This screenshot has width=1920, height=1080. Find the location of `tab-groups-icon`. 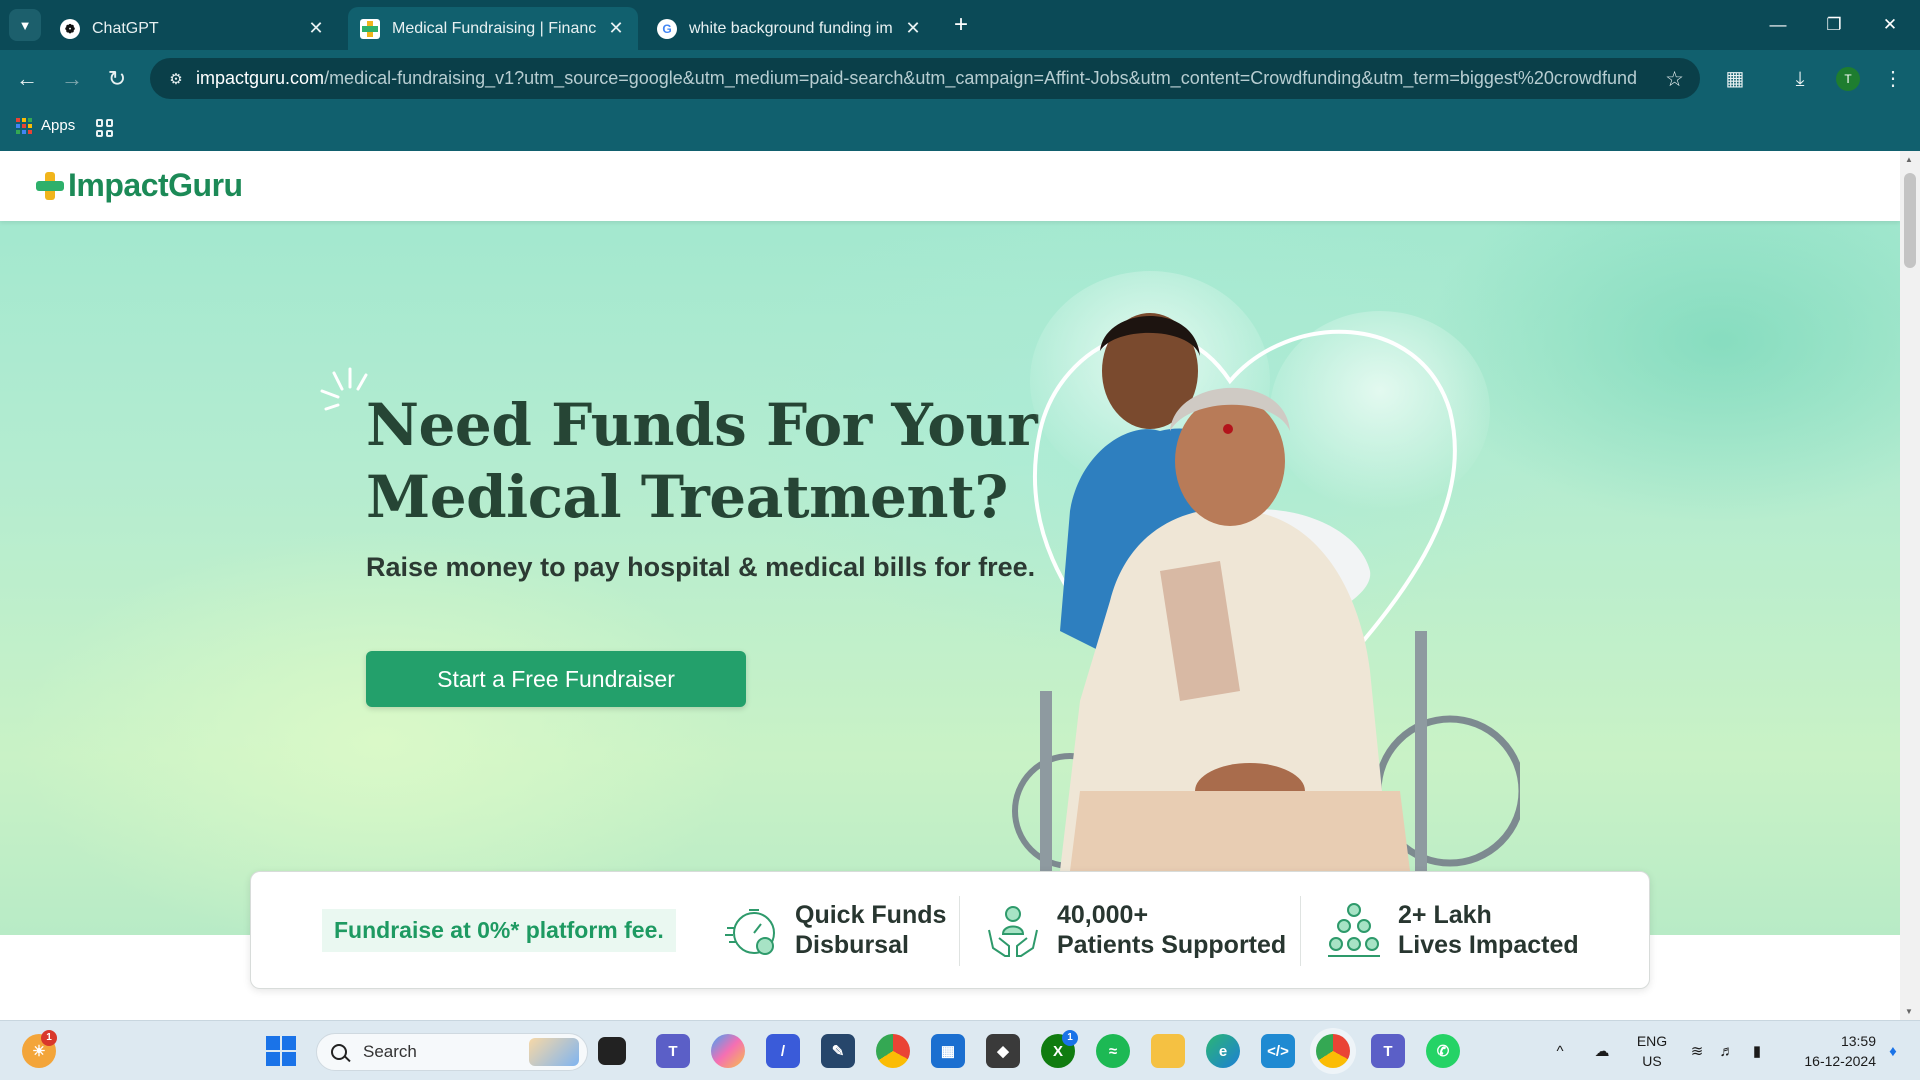

tab-groups-icon is located at coordinates (105, 128).